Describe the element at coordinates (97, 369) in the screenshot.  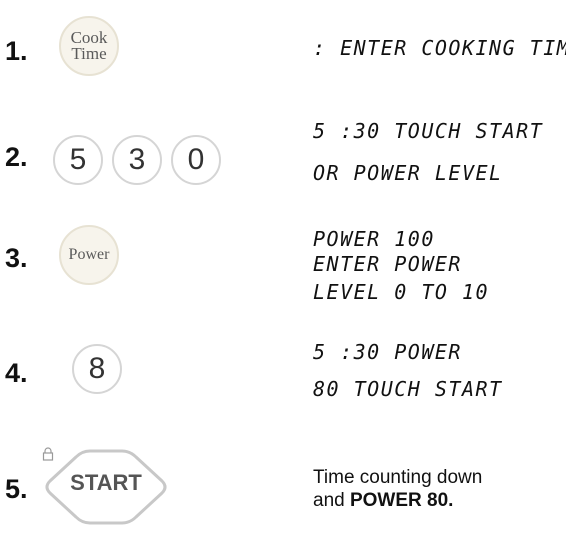
I see `digit-8-button: 8` at that location.